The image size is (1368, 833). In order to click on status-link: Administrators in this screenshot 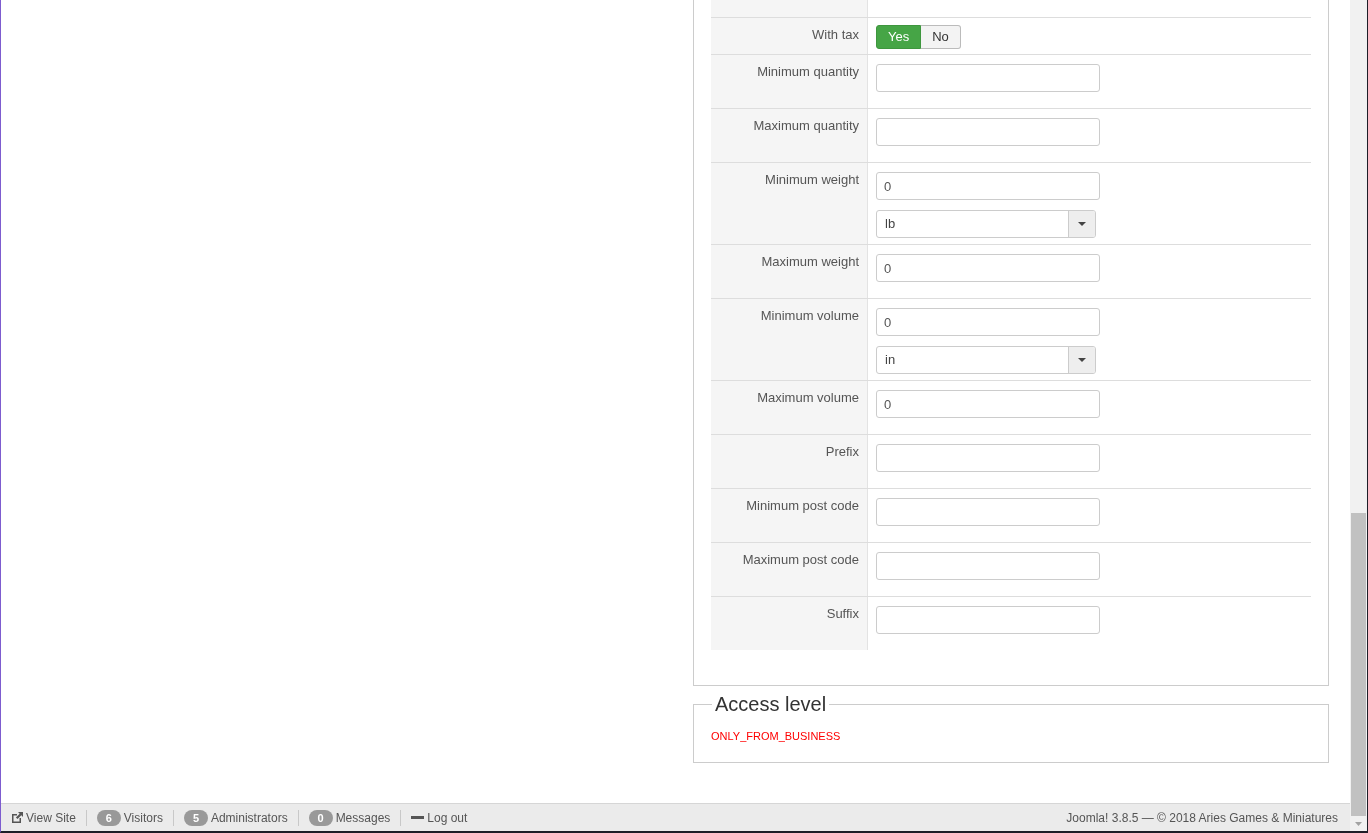, I will do `click(249, 817)`.